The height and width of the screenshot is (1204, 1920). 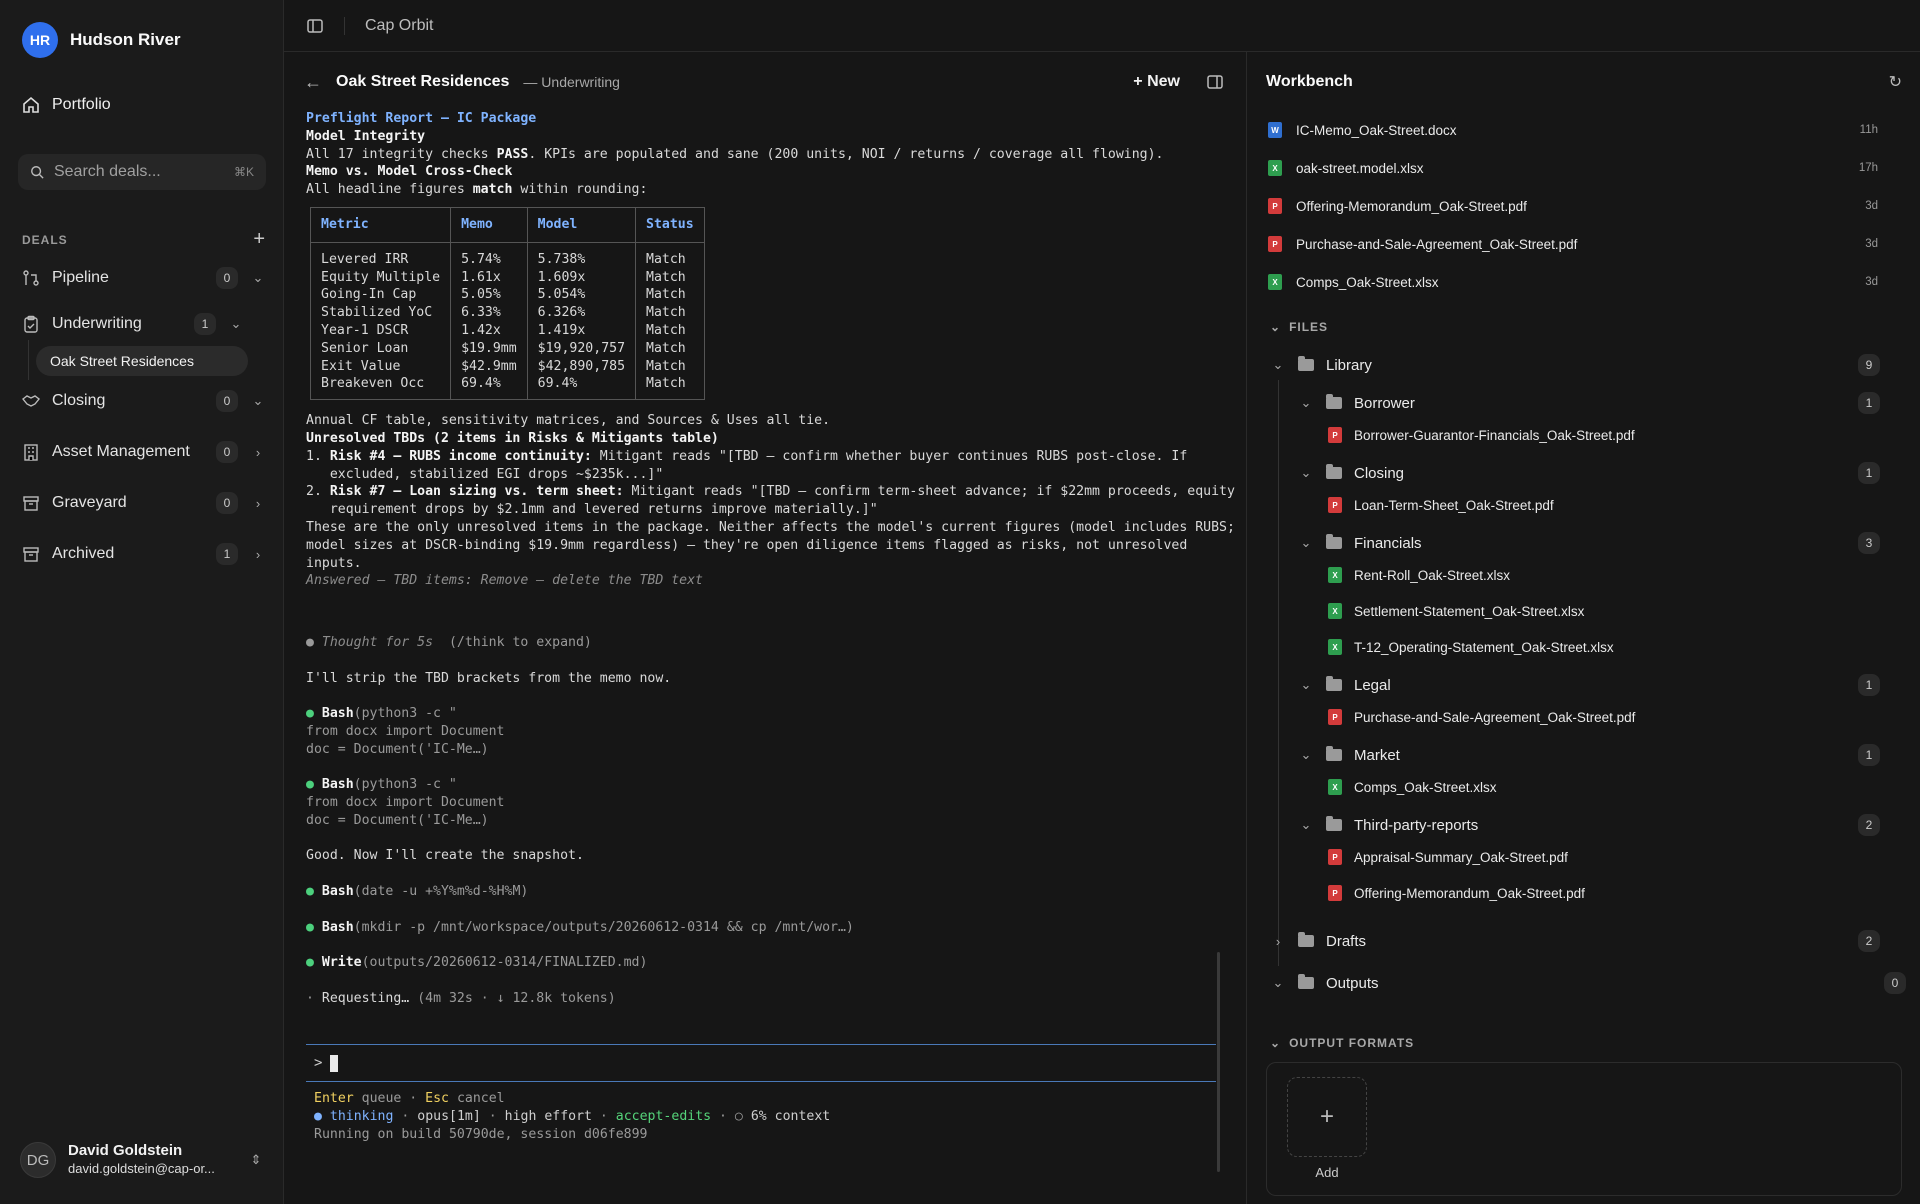 I want to click on report-title: Preflight Report — IC Package, so click(x=421, y=118).